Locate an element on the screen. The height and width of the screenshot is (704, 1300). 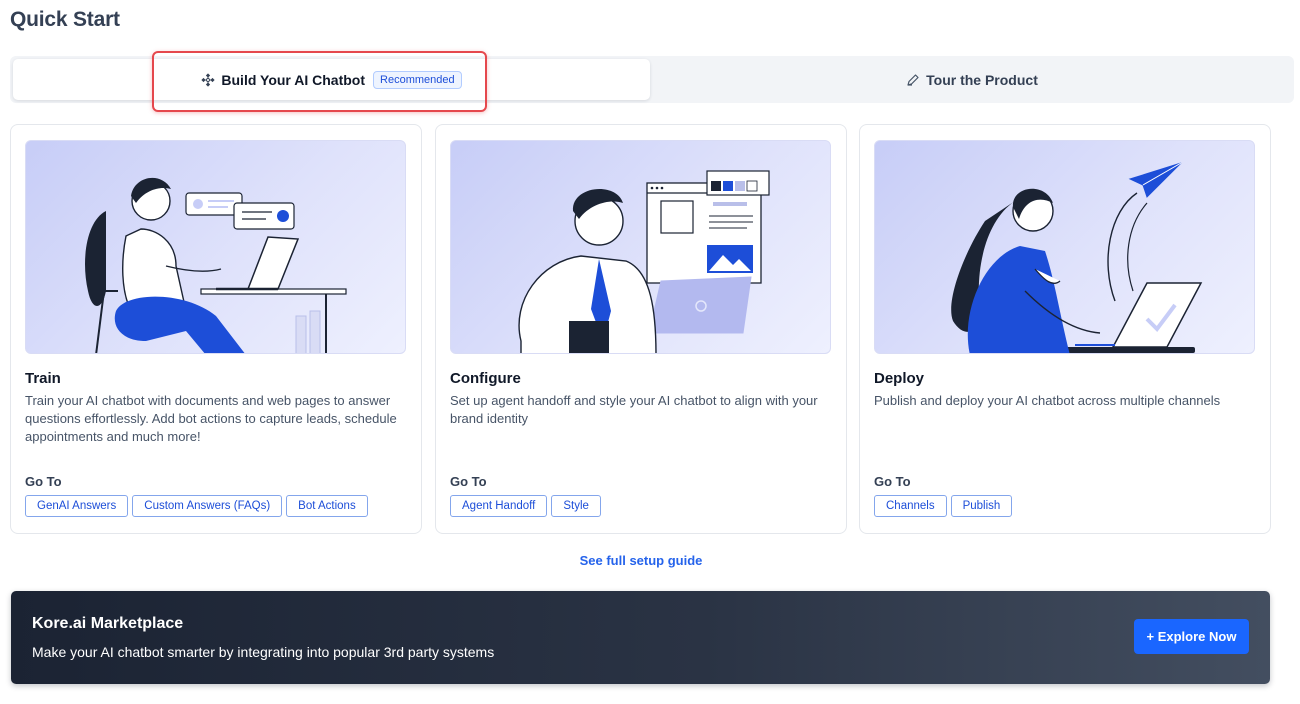
goto-links: Channels Publish is located at coordinates (943, 506).